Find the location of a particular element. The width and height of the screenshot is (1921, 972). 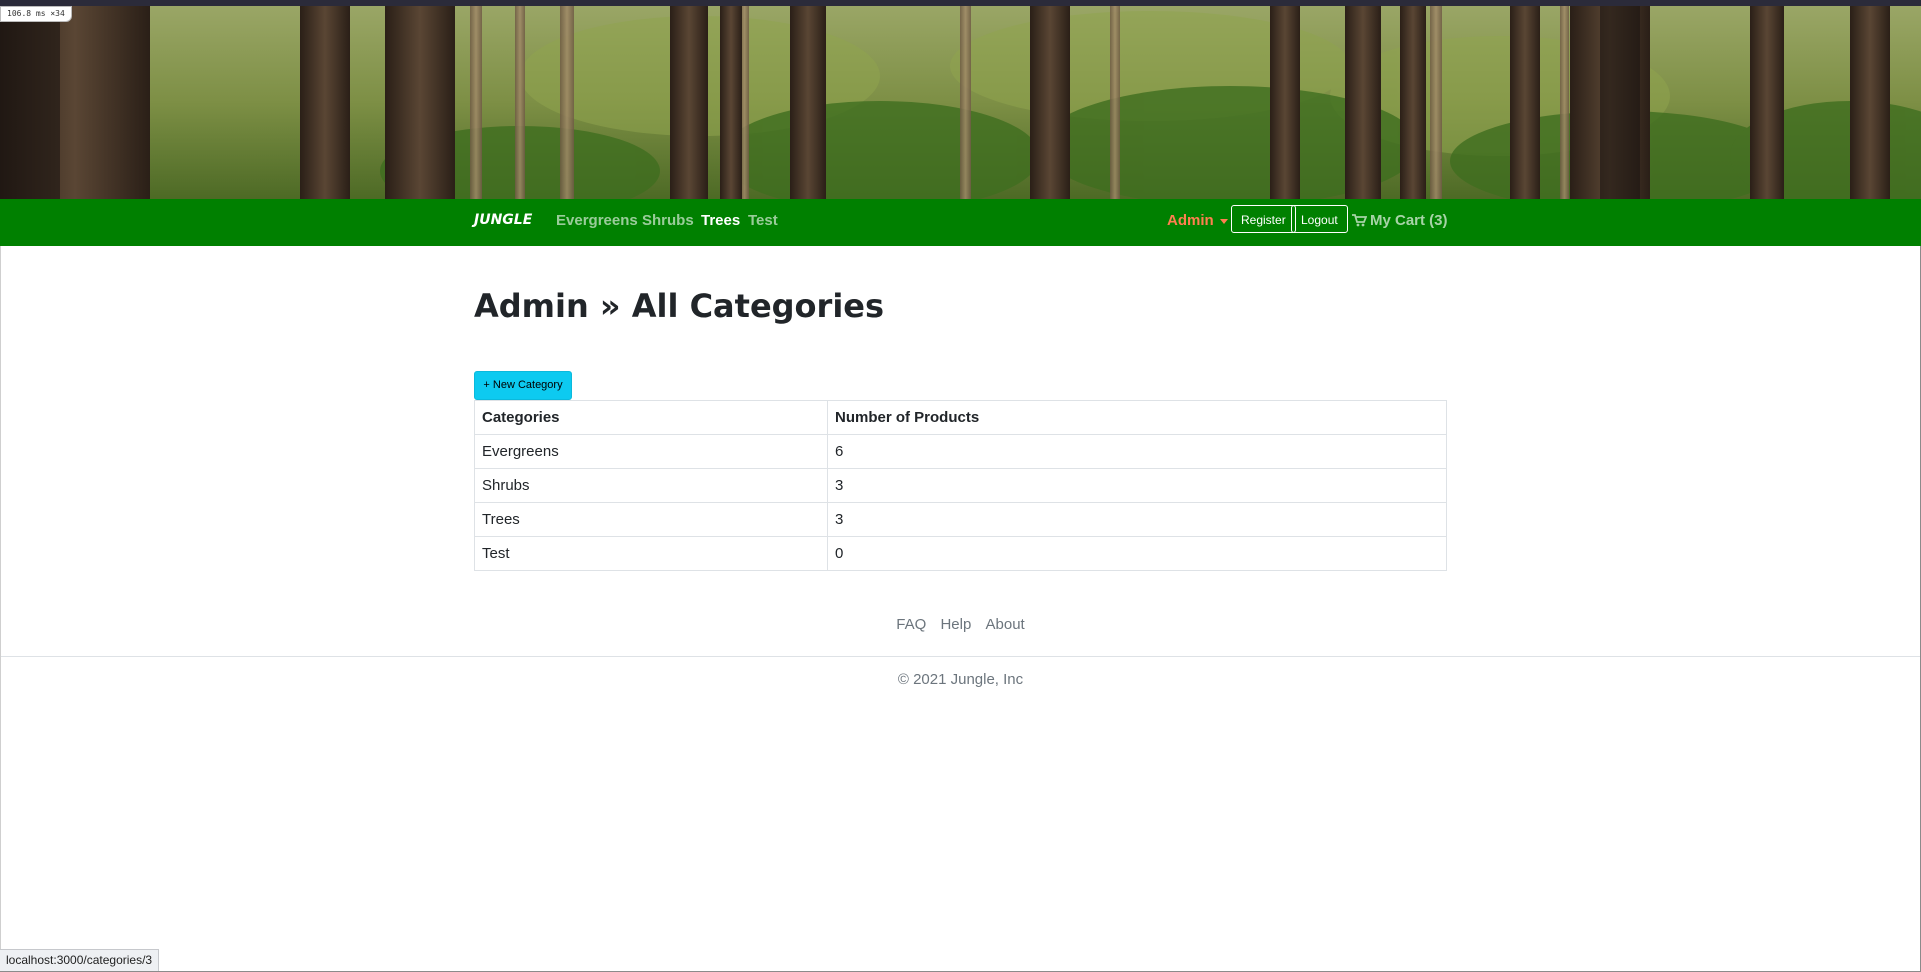

product-count: 0 is located at coordinates (1137, 553).